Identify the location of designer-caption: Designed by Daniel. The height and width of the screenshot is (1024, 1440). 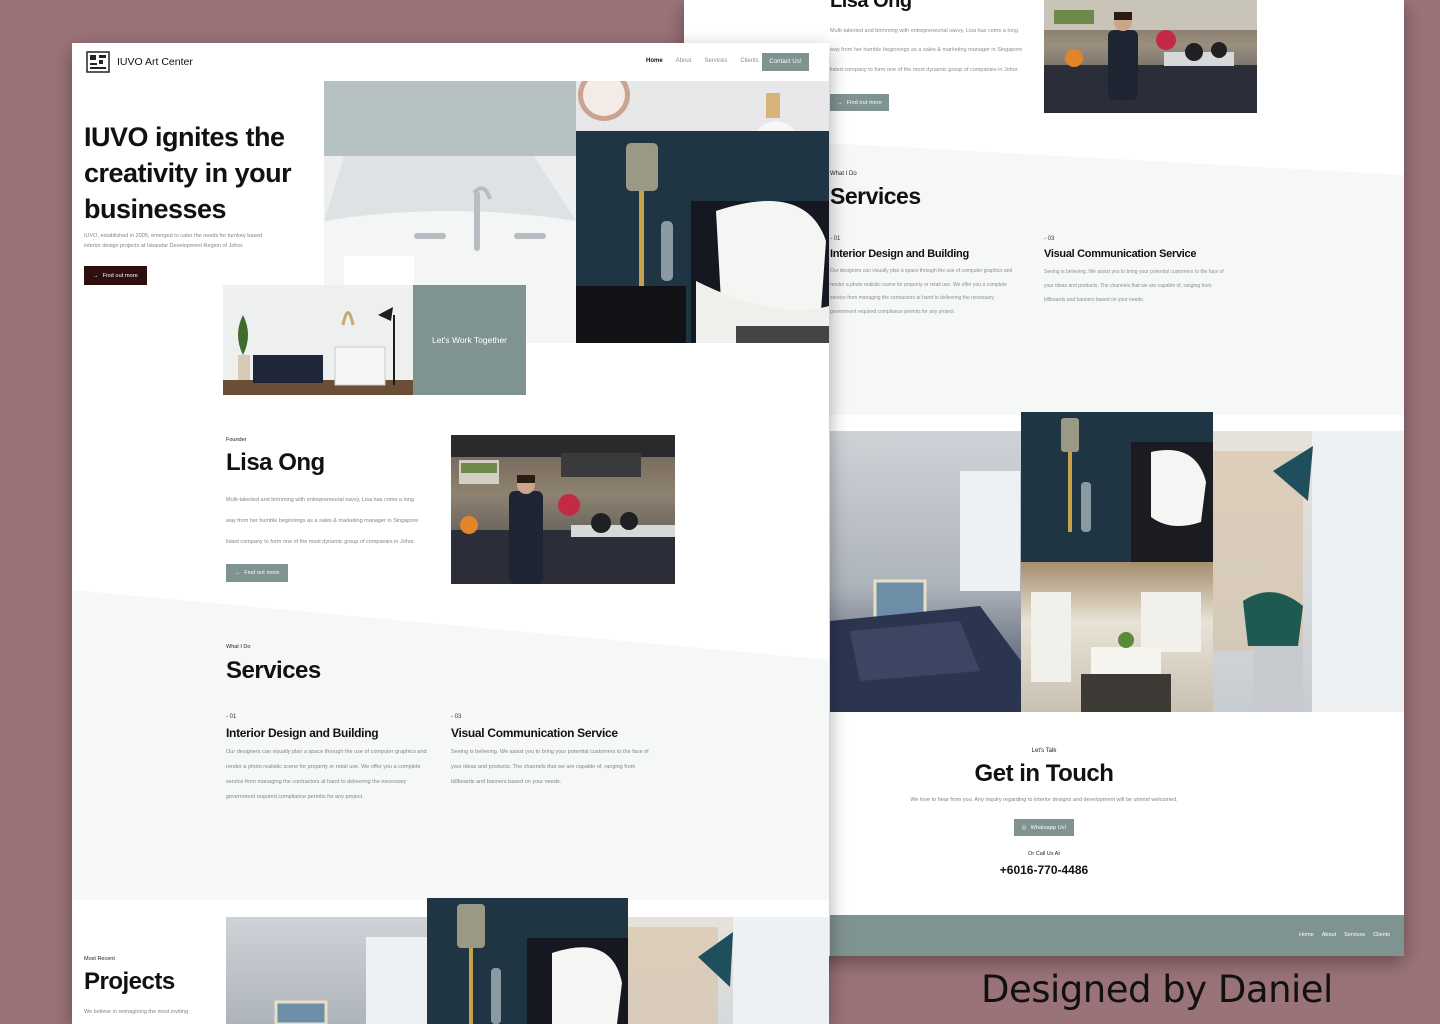
(1157, 989).